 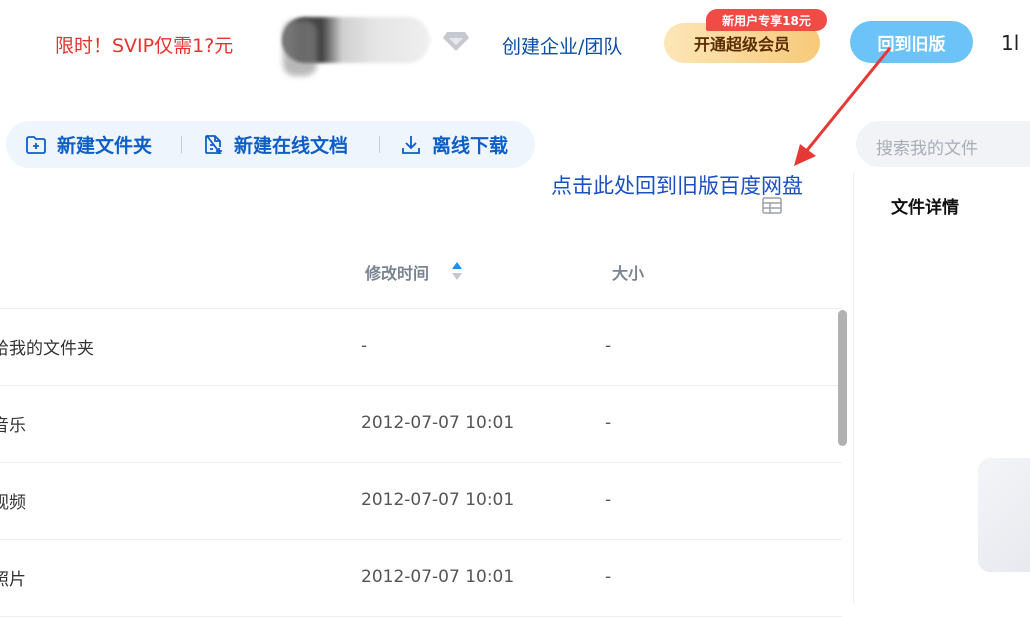 I want to click on table-row: 音乐 2012-07-07 10:01 -, so click(x=421, y=424).